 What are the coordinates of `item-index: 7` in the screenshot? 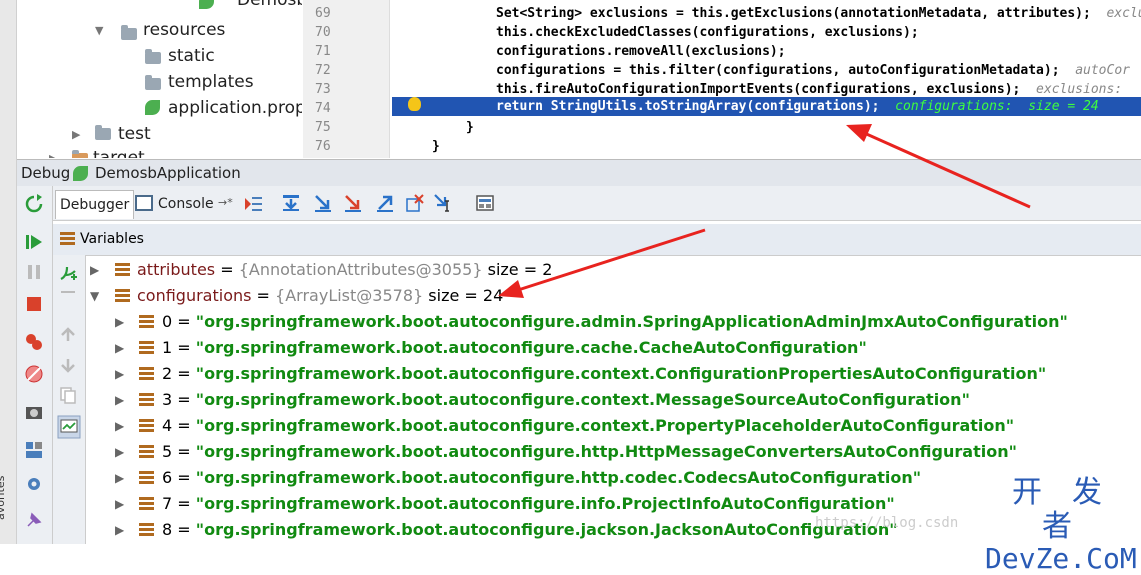 It's located at (167, 503).